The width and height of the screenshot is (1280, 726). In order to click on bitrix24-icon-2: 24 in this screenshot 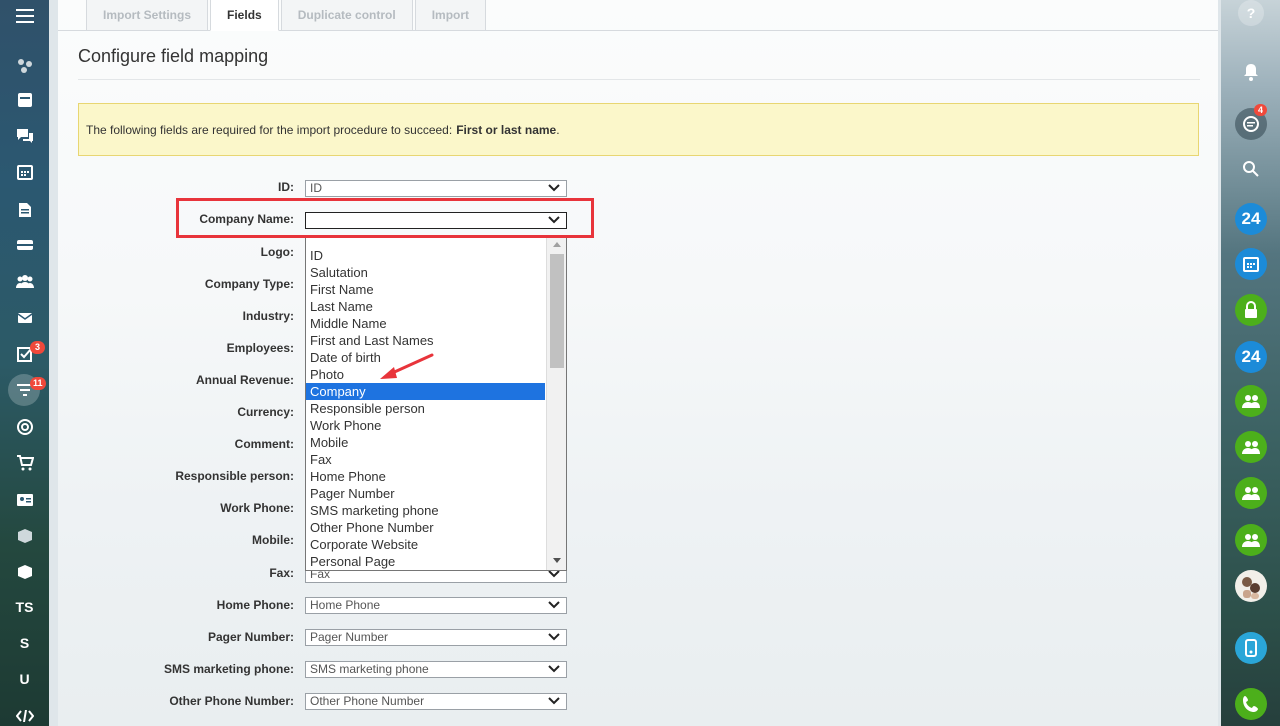, I will do `click(1251, 357)`.